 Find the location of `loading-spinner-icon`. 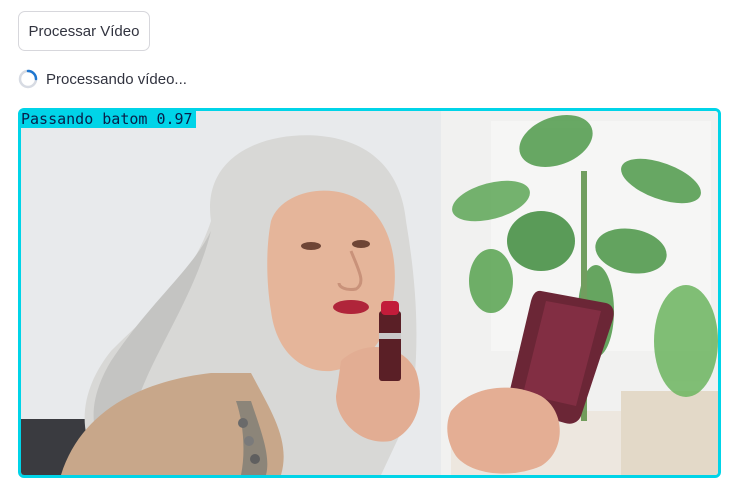

loading-spinner-icon is located at coordinates (28, 79).